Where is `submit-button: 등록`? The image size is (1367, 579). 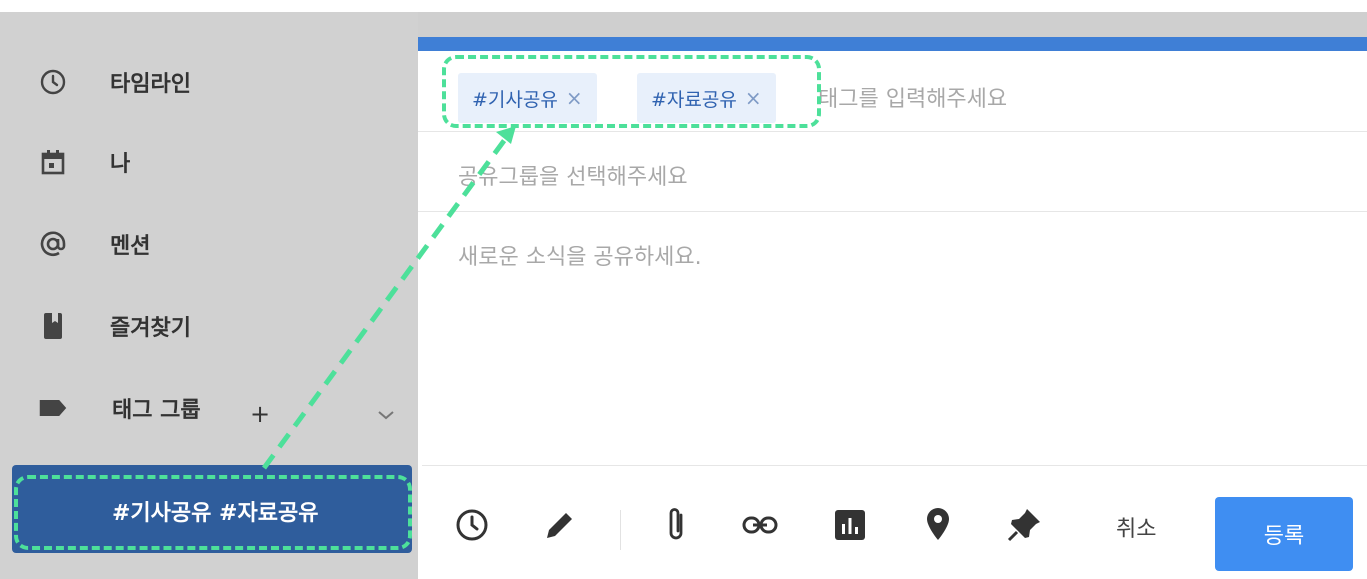 submit-button: 등록 is located at coordinates (1284, 534).